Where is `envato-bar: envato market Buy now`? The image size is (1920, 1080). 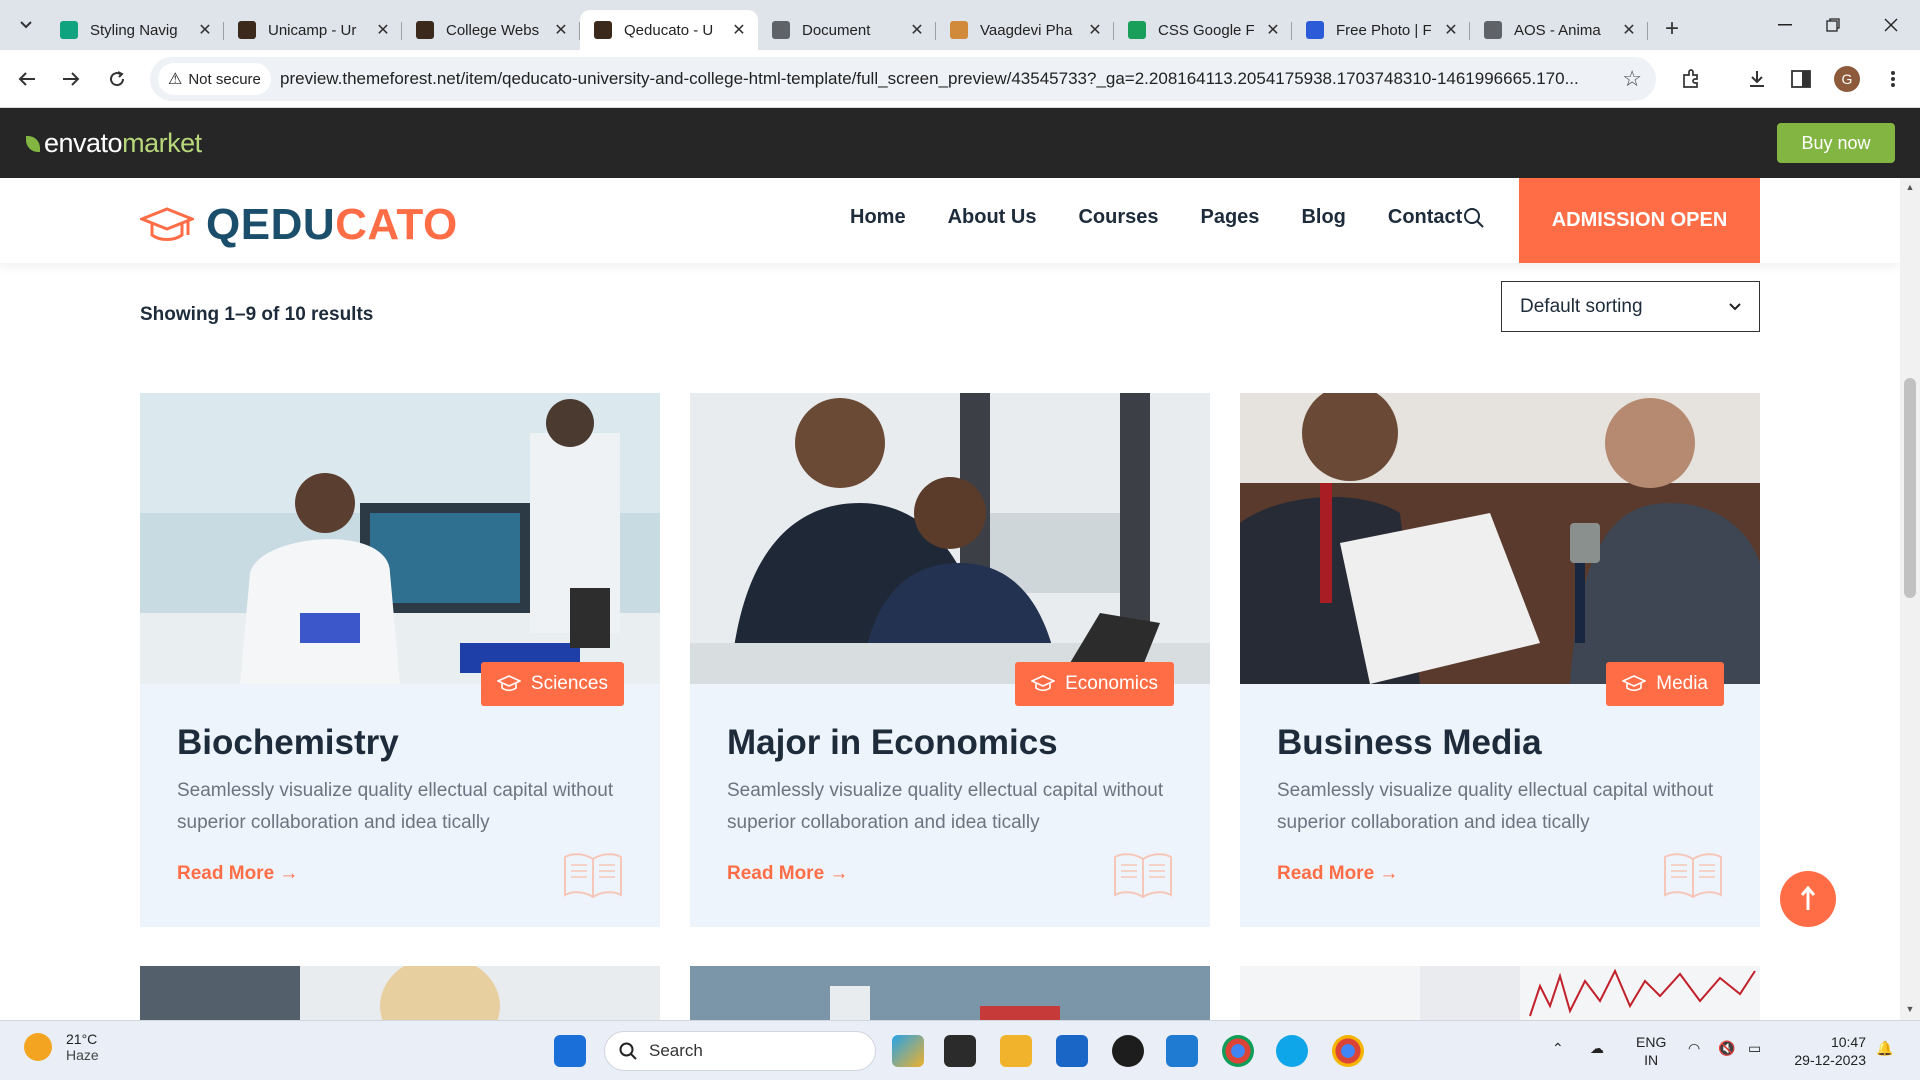 envato-bar: envato market Buy now is located at coordinates (960, 143).